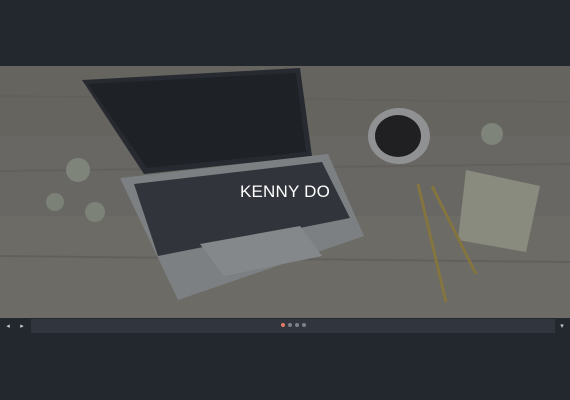 This screenshot has width=570, height=400. What do you see at coordinates (562, 326) in the screenshot?
I see `chevron-down-icon: ▾` at bounding box center [562, 326].